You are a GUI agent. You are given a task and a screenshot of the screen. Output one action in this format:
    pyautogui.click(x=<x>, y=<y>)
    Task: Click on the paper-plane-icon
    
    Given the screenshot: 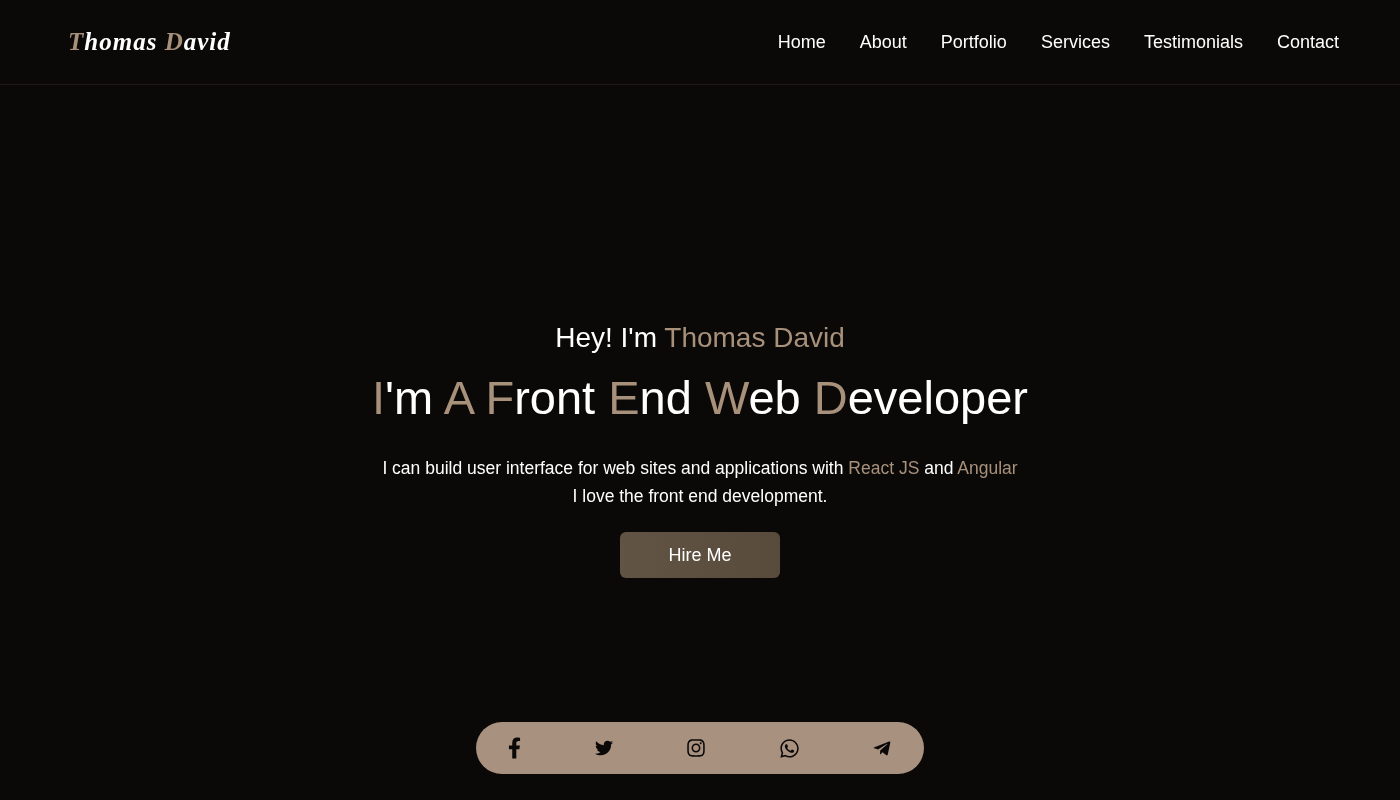 What is the action you would take?
    pyautogui.click(x=882, y=748)
    